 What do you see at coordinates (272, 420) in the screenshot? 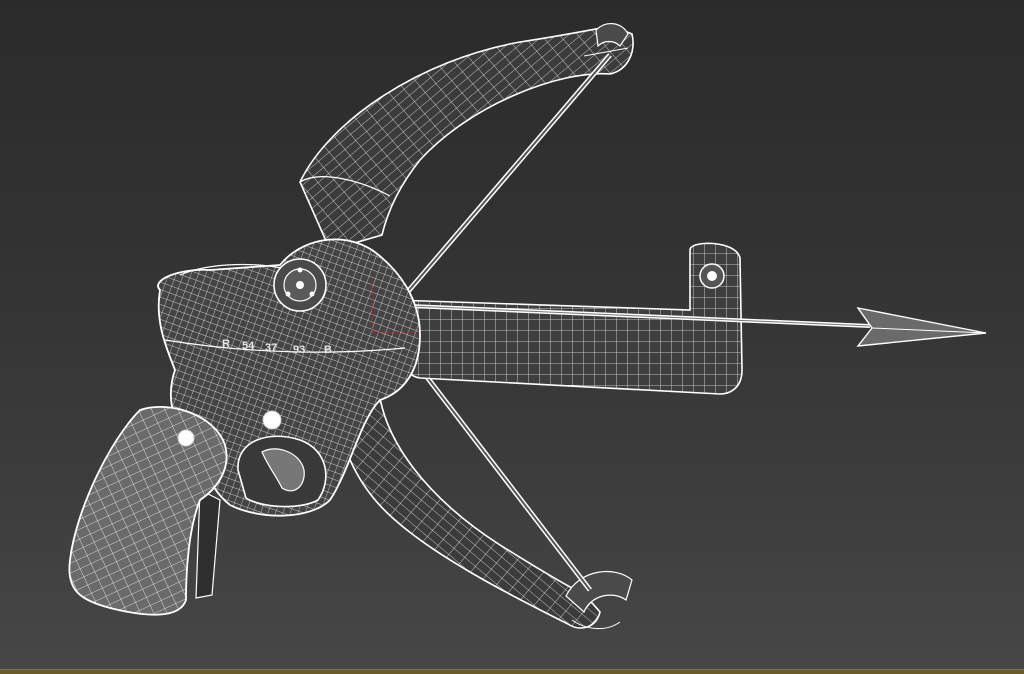
I see `screw-icon` at bounding box center [272, 420].